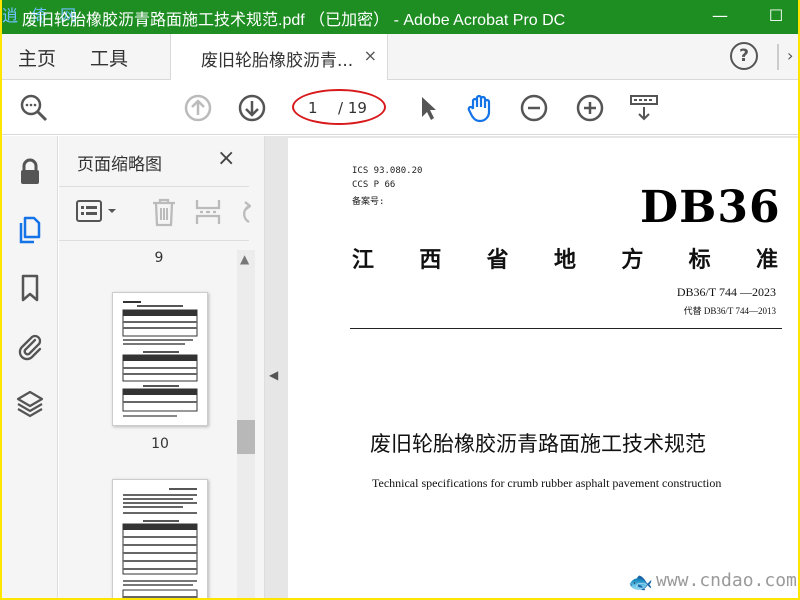 The height and width of the screenshot is (600, 800). What do you see at coordinates (363, 260) in the screenshot?
I see `standard-char: 江` at bounding box center [363, 260].